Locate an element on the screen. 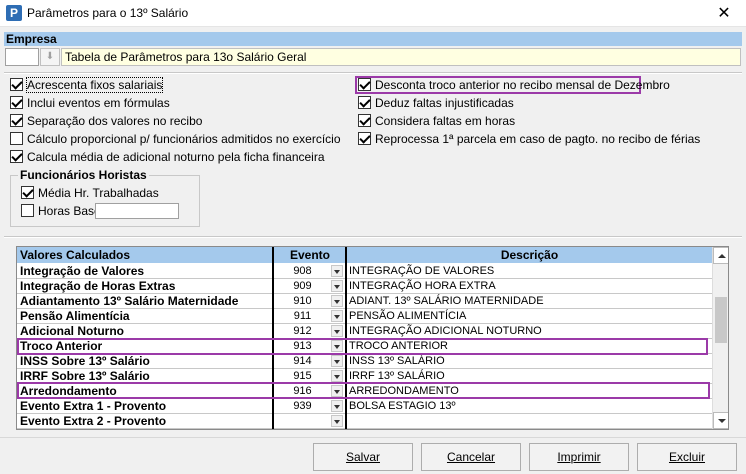 Image resolution: width=746 pixels, height=474 pixels. row-evento: 914 is located at coordinates (302, 361).